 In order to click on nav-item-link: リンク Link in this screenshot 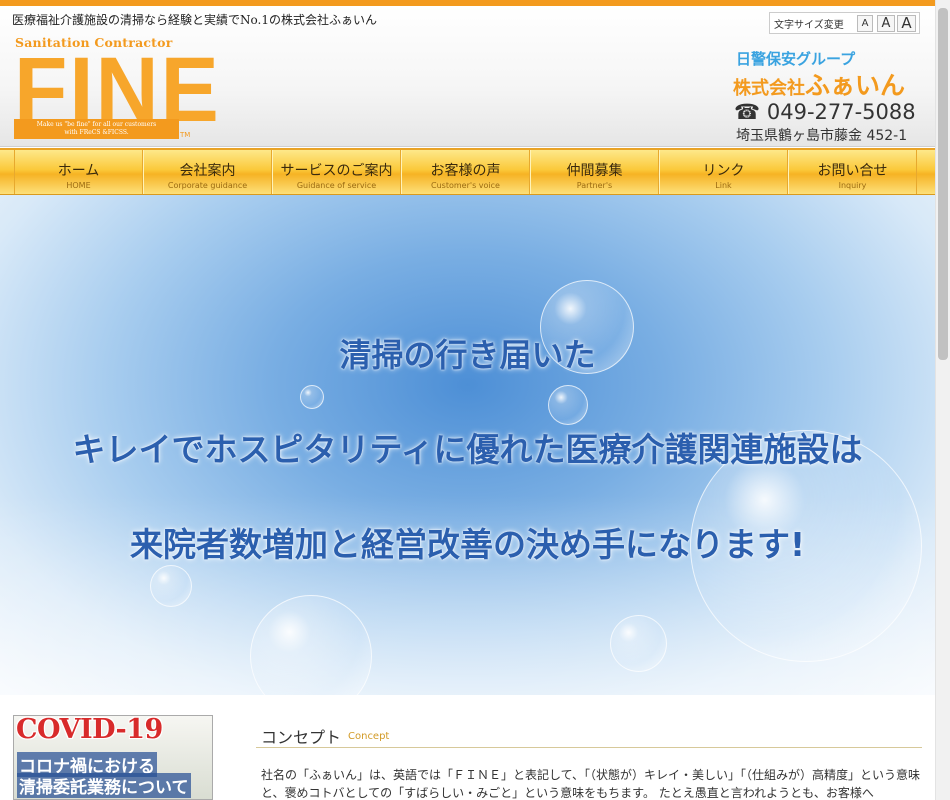, I will do `click(723, 172)`.